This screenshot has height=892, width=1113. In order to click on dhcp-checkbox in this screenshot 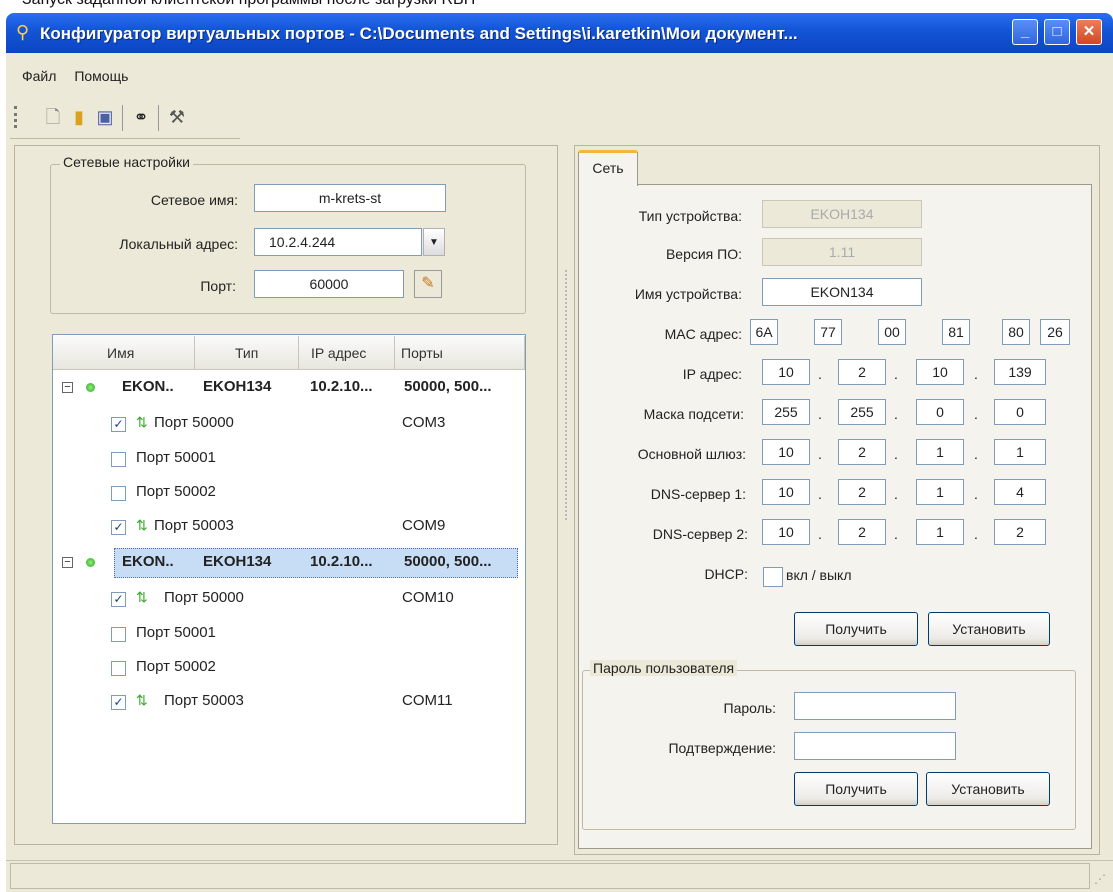, I will do `click(773, 577)`.